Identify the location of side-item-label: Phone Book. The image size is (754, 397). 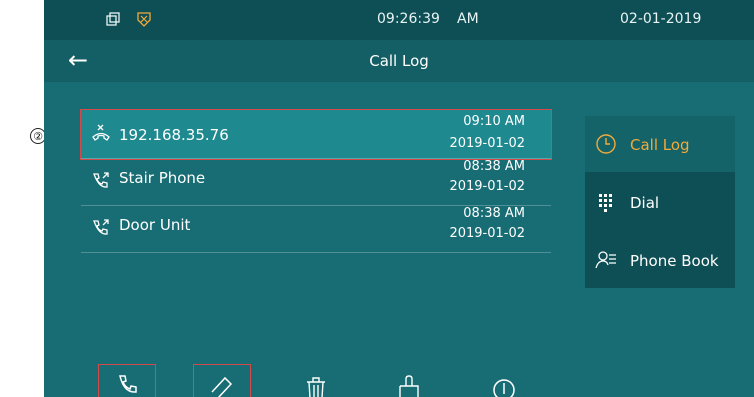
(674, 261).